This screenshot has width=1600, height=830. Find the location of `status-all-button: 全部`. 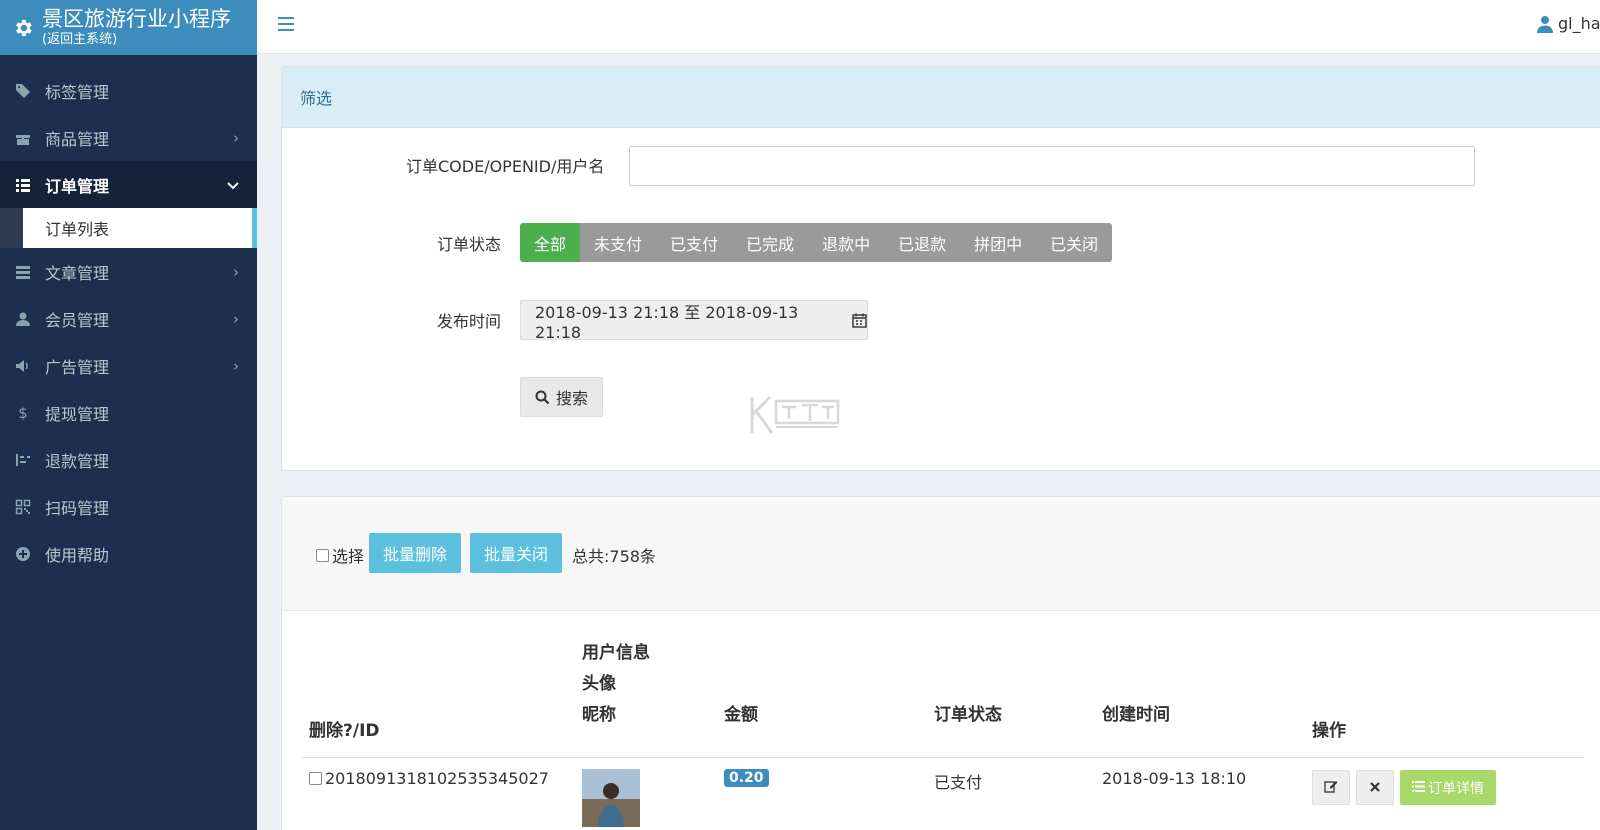

status-all-button: 全部 is located at coordinates (550, 242).